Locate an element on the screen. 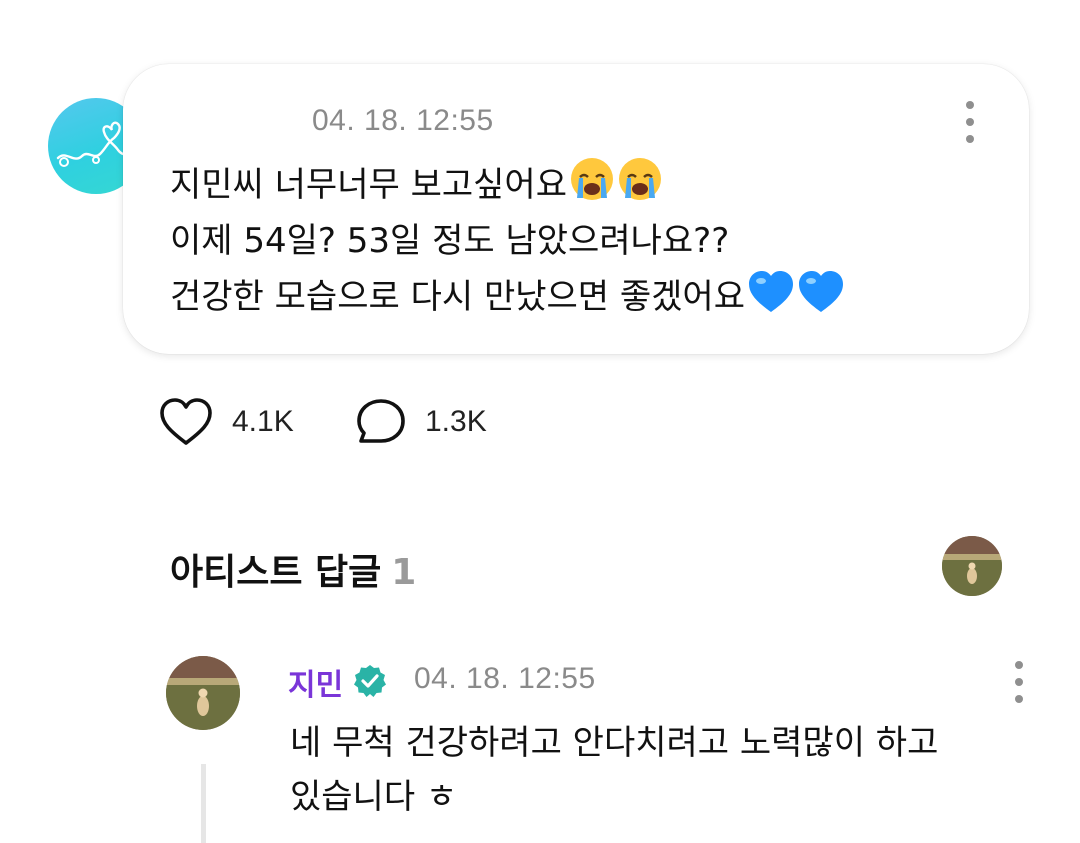 Image resolution: width=1080 pixels, height=843 pixels. reply-body: 네 무척 건강하려고 안다치려고 노력많이 하고 있습니다 ㅎ is located at coordinates (655, 770).